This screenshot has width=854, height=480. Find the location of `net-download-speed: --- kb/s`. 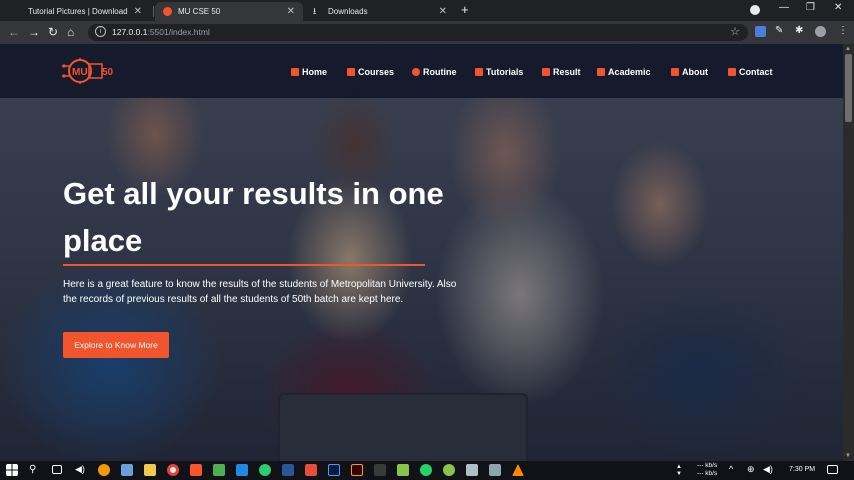

net-download-speed: --- kb/s is located at coordinates (707, 473).